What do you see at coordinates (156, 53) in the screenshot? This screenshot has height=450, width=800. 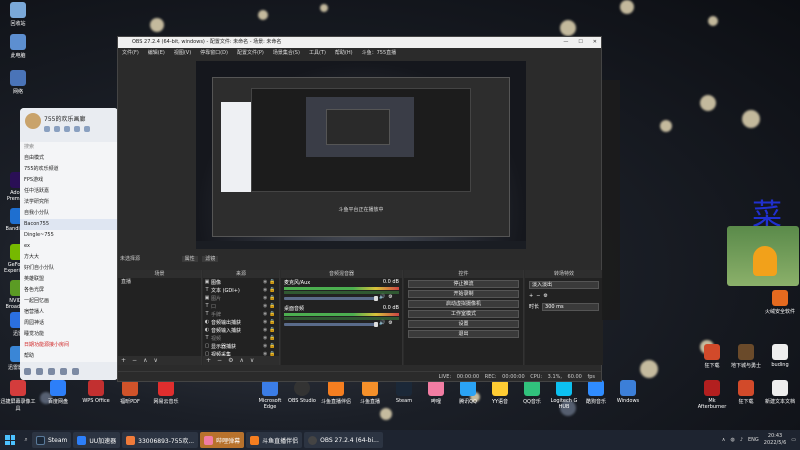 I see `menu-edit: 编辑(E)` at bounding box center [156, 53].